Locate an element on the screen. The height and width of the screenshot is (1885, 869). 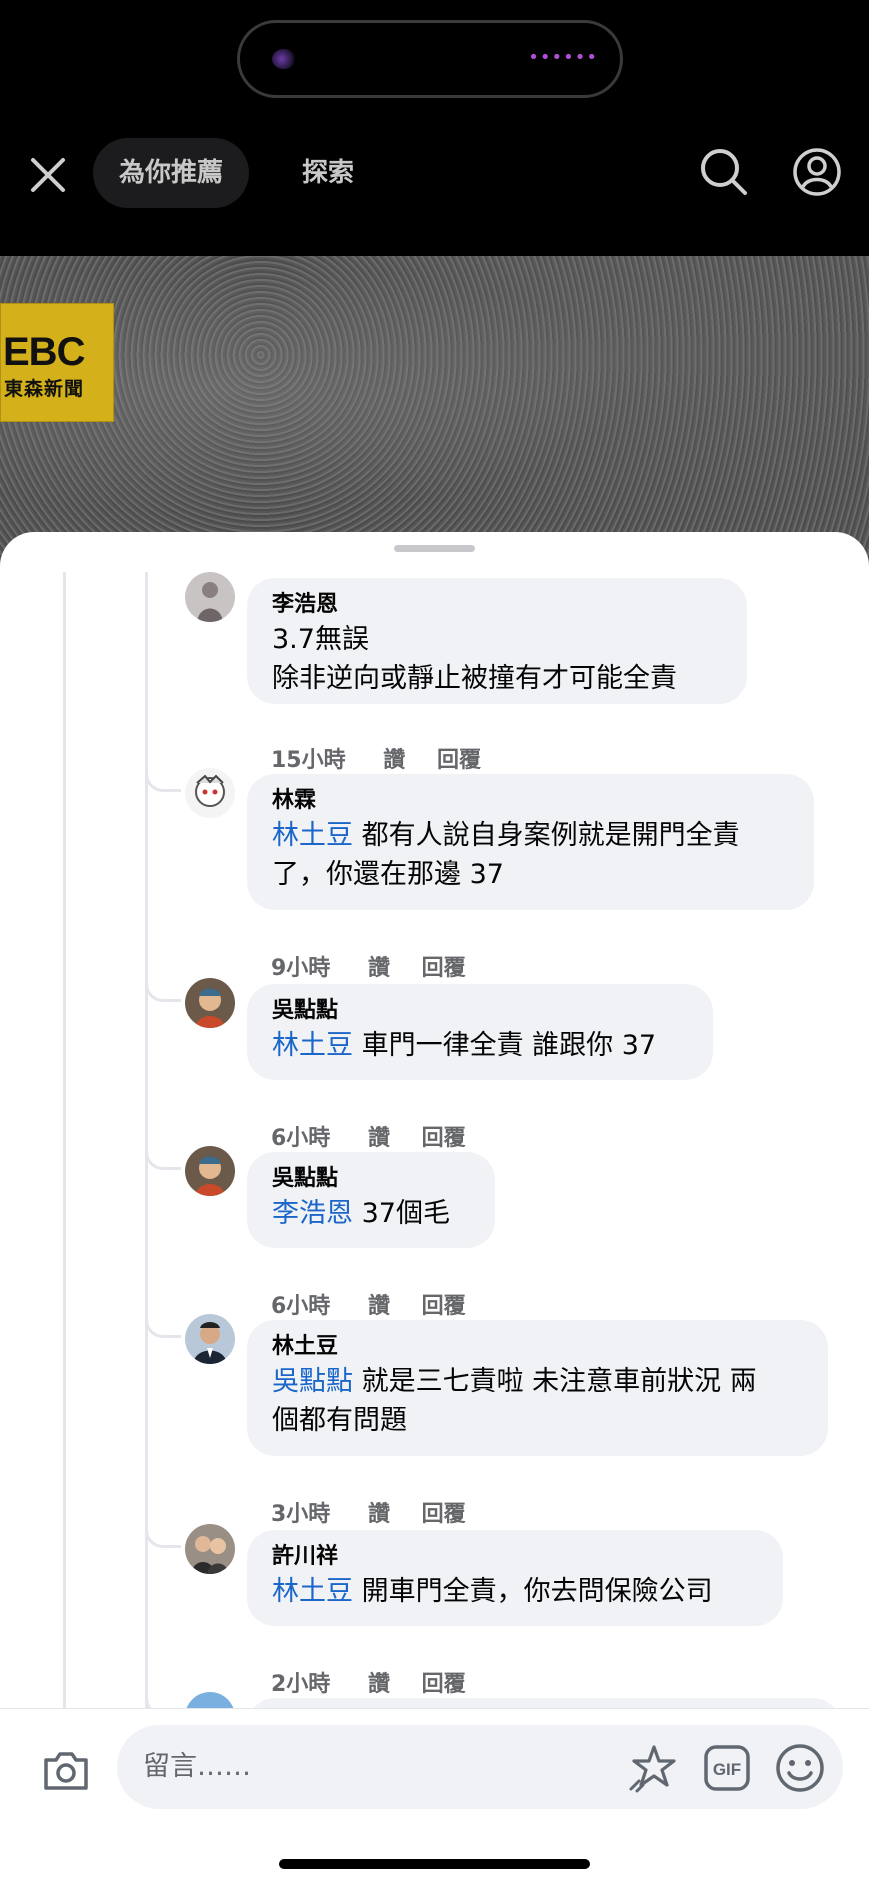
comment-bubble: 吳點點 李浩恩 37個毛 is located at coordinates (371, 1200).